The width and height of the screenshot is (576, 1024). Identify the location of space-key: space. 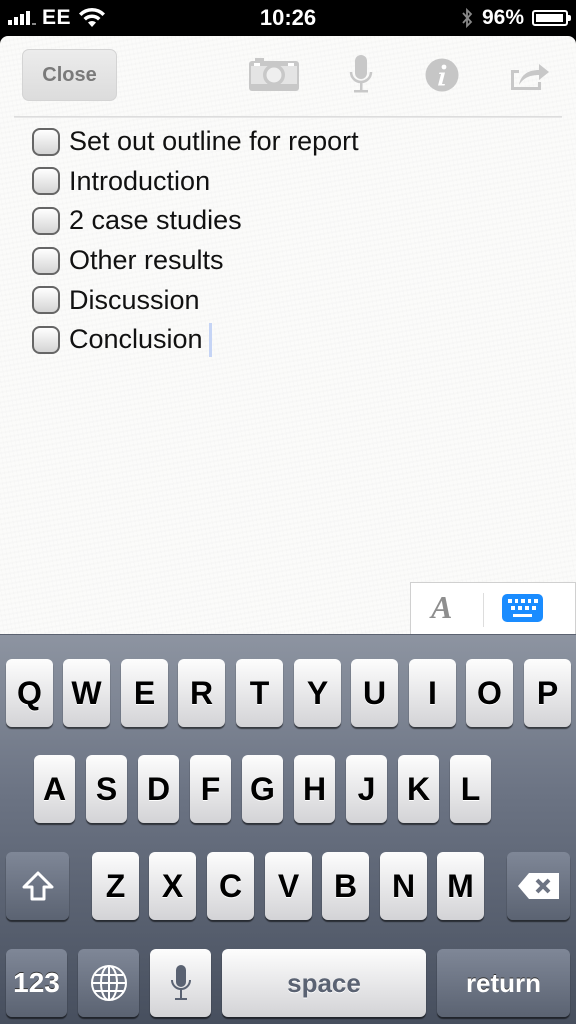
(324, 983).